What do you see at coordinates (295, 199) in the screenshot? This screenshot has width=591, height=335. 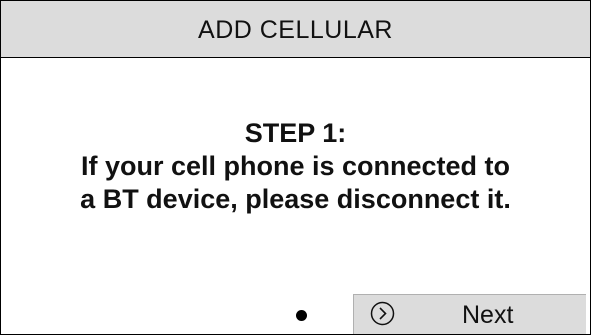 I see `instruction-line-2: a BT device, please disconnect it.` at bounding box center [295, 199].